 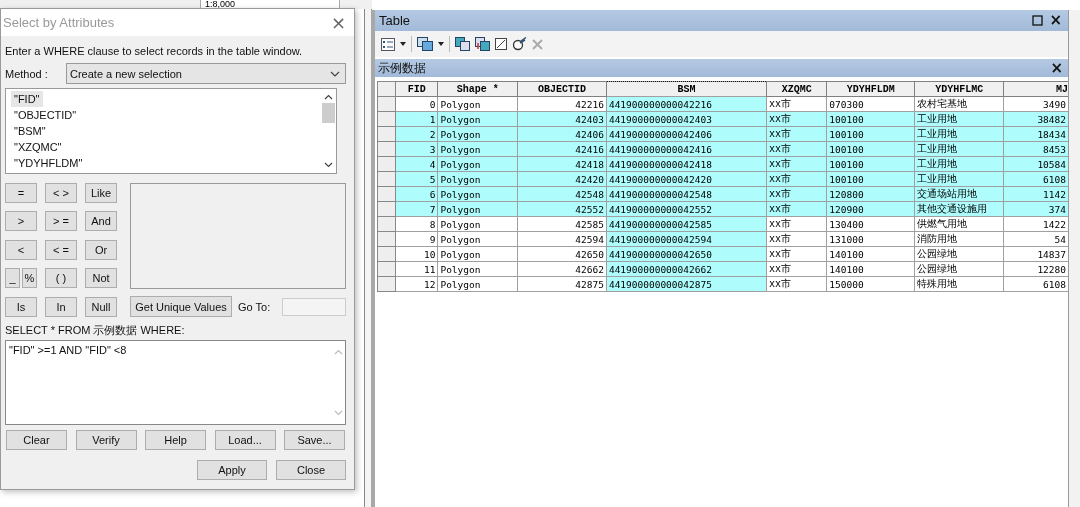 What do you see at coordinates (101, 306) in the screenshot?
I see `operator-button: Null` at bounding box center [101, 306].